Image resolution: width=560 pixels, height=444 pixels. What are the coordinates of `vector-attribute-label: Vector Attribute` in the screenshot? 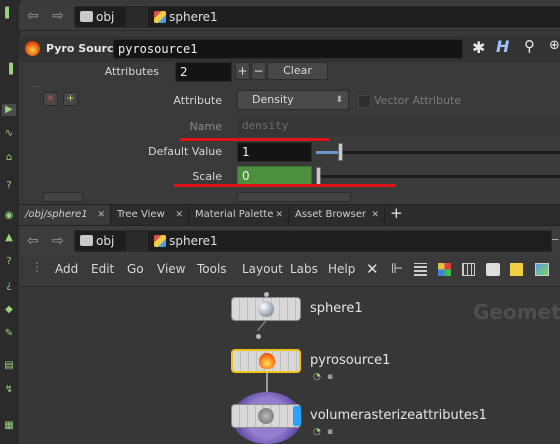 It's located at (418, 100).